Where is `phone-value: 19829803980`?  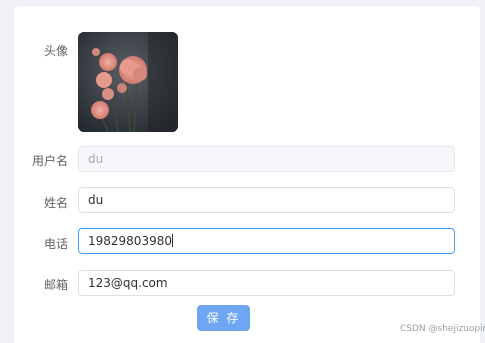
phone-value: 19829803980 is located at coordinates (130, 241).